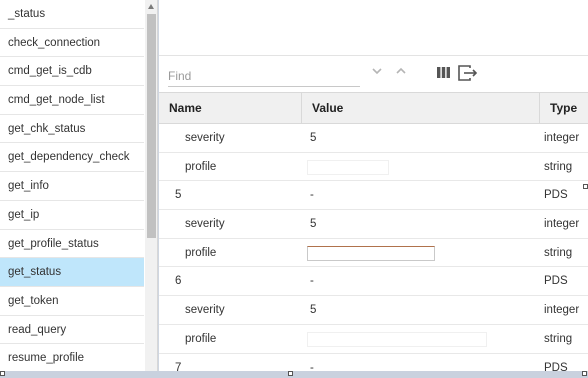  Describe the element at coordinates (421, 108) in the screenshot. I see `column-header-value: Value` at that location.